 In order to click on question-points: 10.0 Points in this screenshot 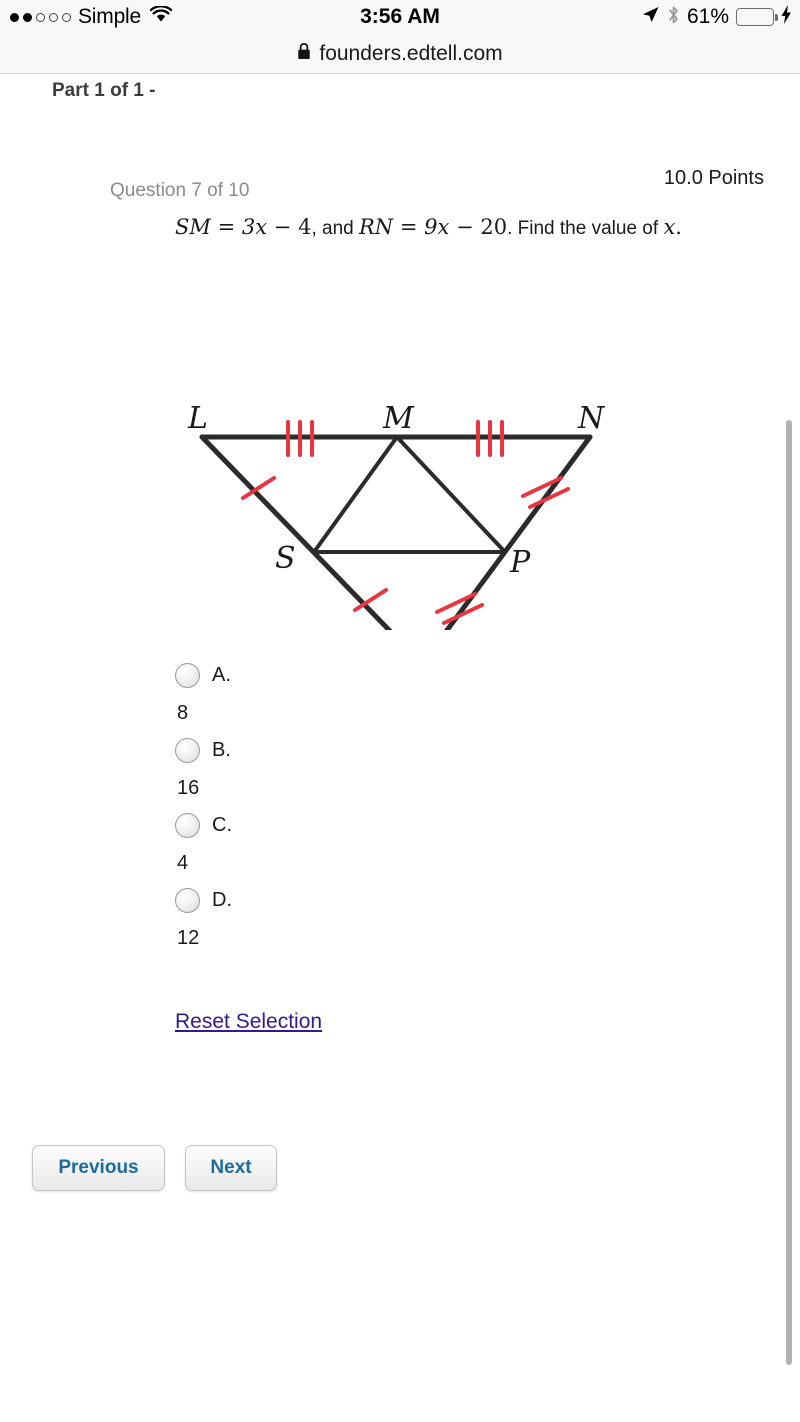, I will do `click(713, 178)`.